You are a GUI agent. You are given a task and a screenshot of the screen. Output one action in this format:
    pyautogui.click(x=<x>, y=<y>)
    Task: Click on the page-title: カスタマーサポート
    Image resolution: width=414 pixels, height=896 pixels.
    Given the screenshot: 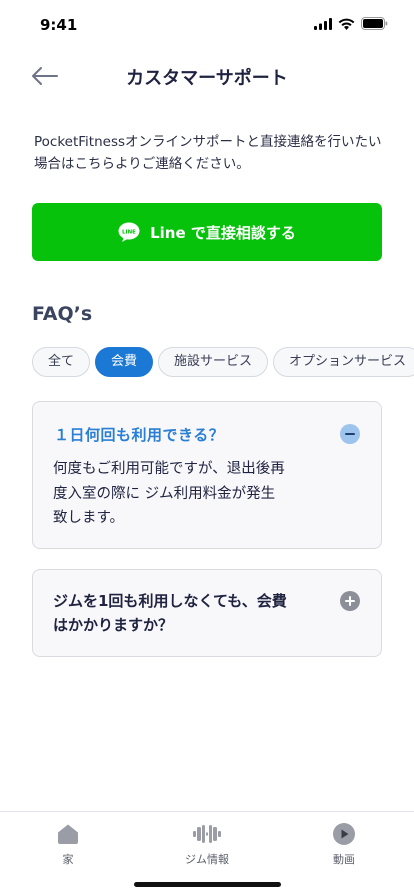 What is the action you would take?
    pyautogui.click(x=207, y=78)
    